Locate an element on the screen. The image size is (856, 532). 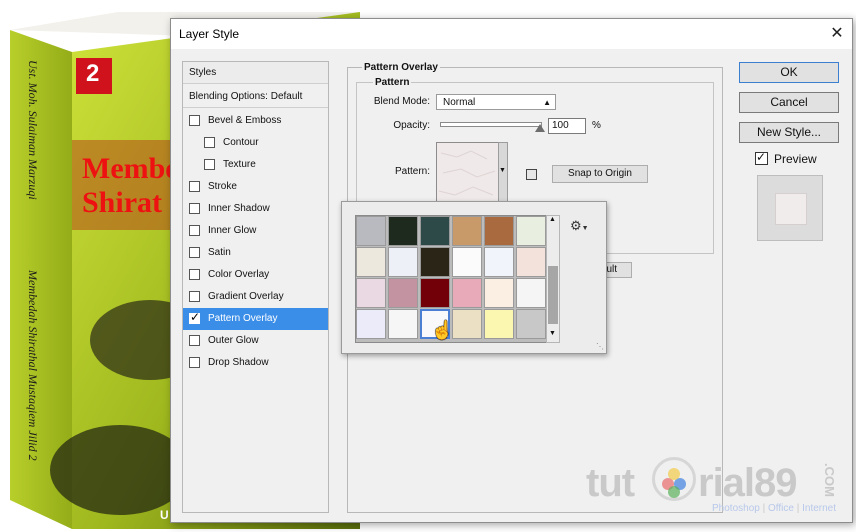
opacity-slider is located at coordinates (492, 126).